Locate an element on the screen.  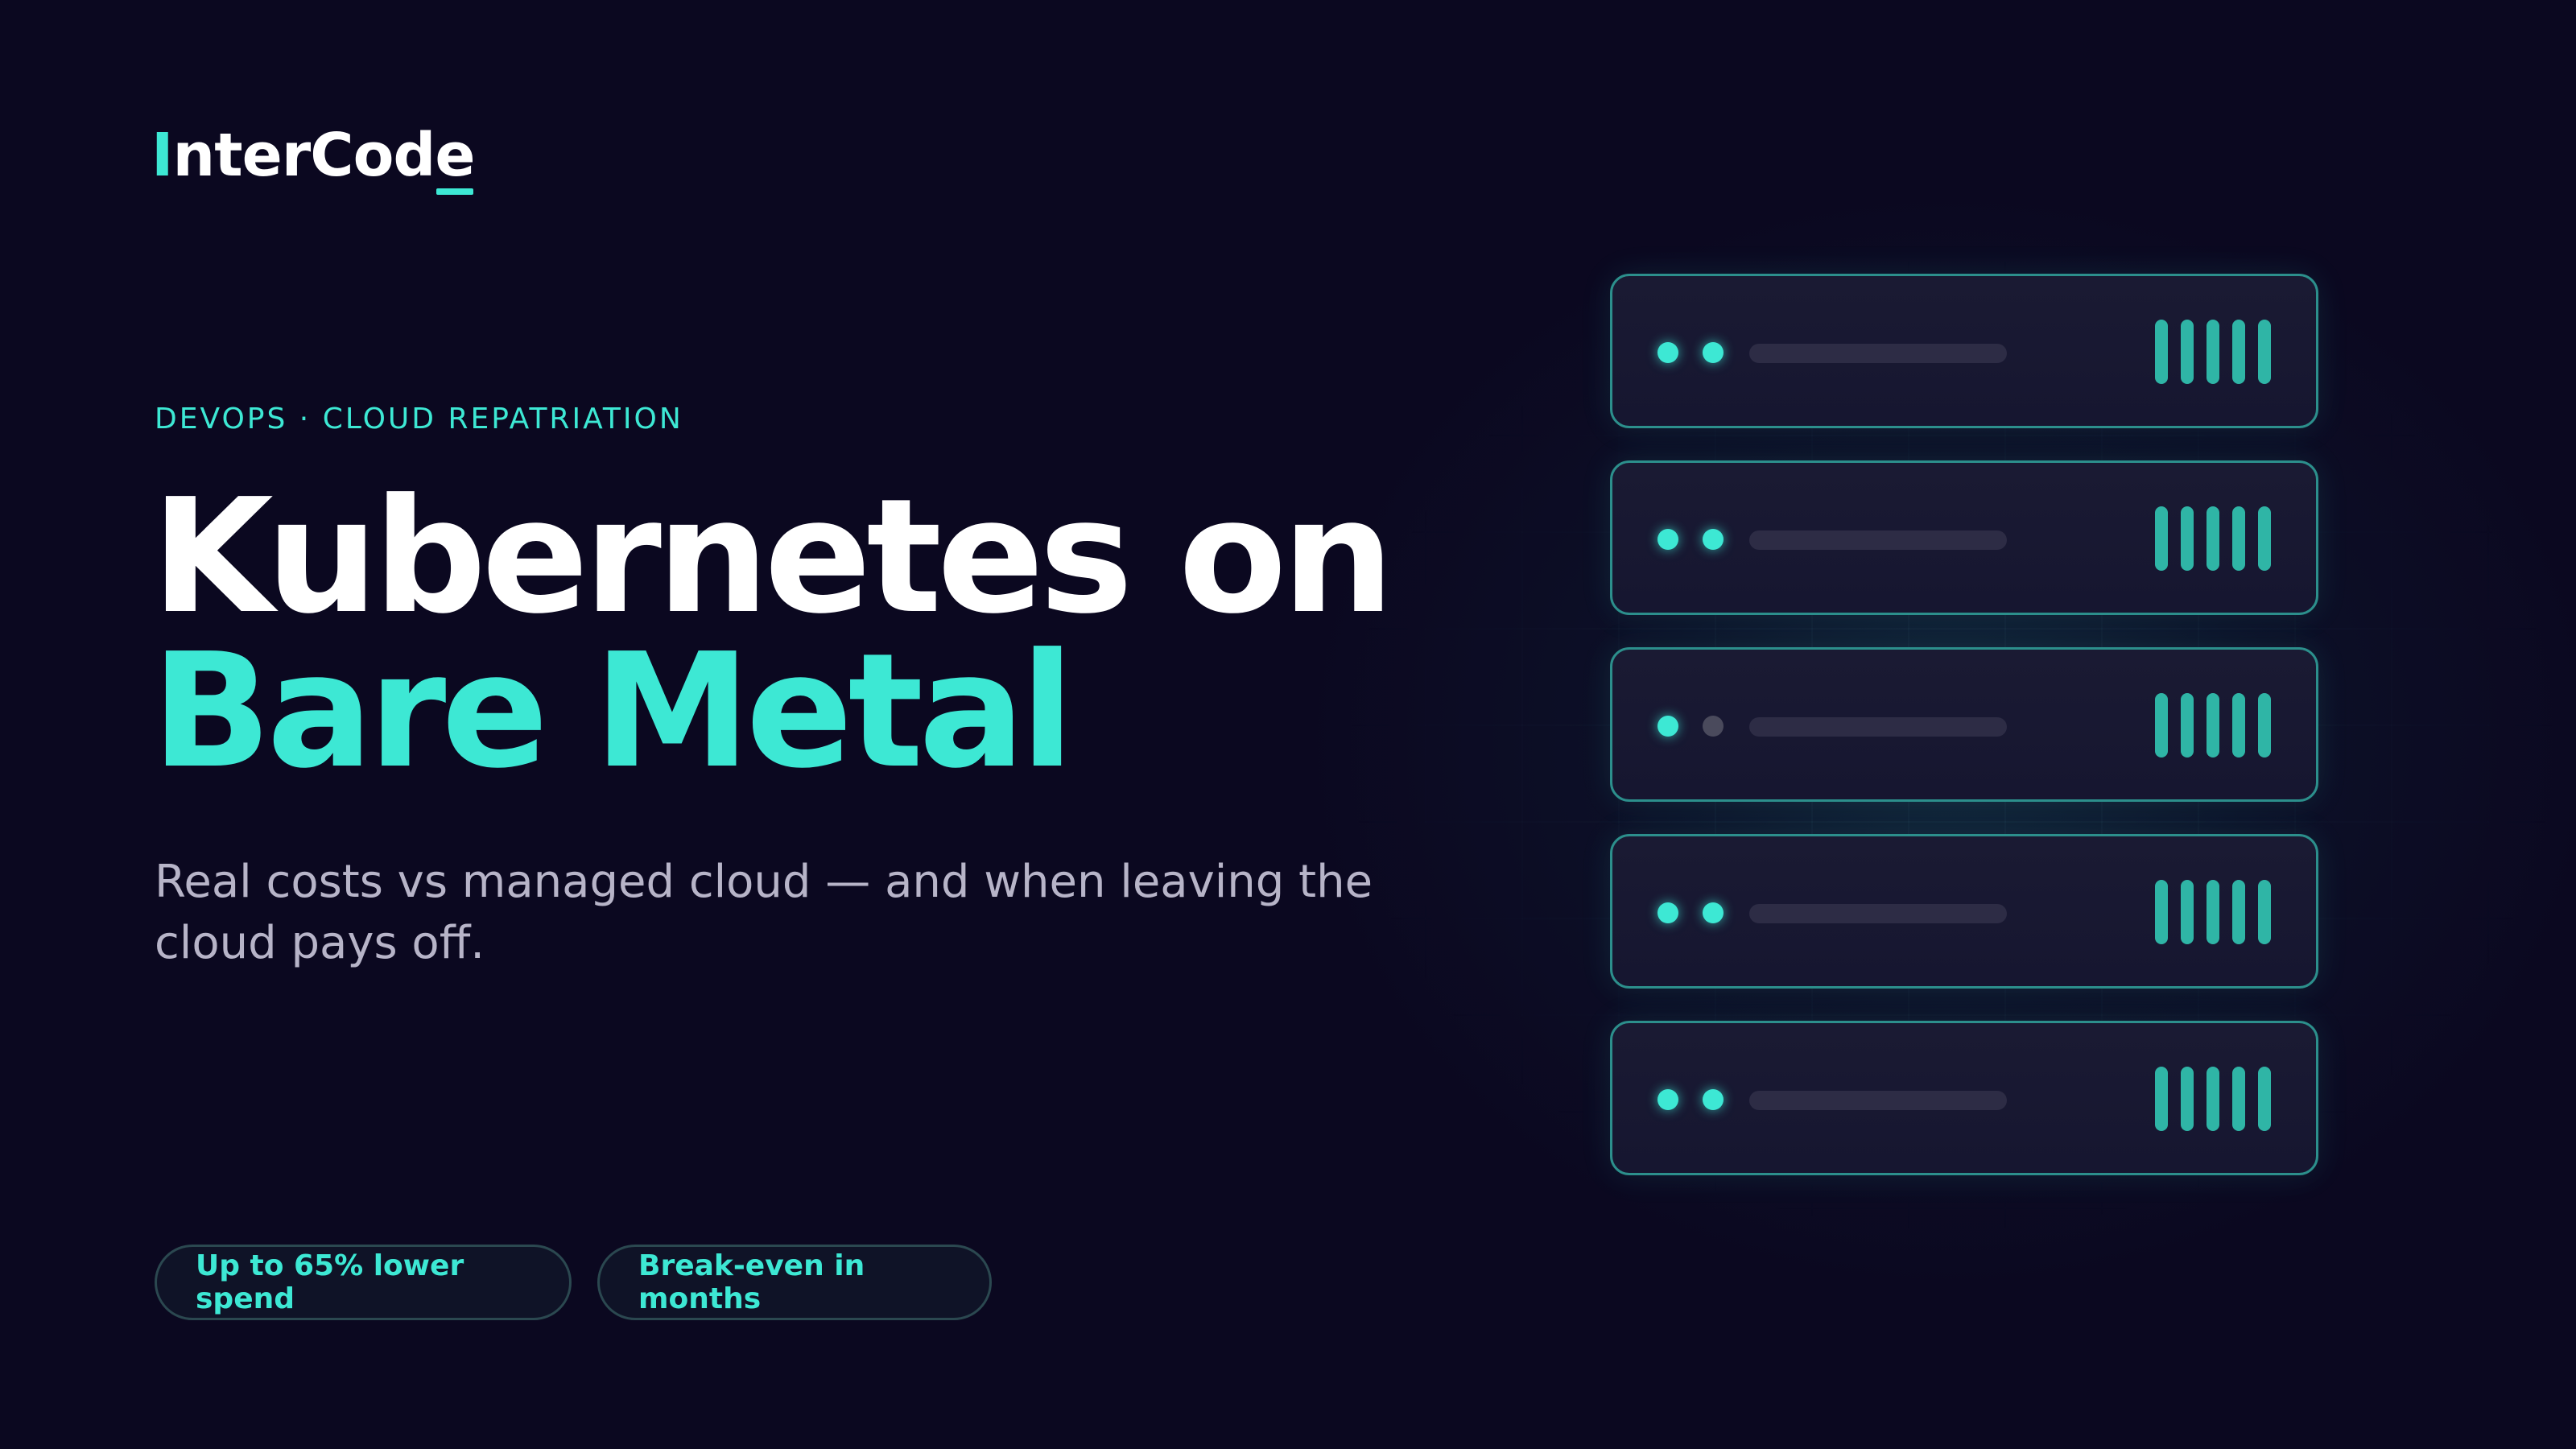
logo-text: nterCod is located at coordinates (304, 155).